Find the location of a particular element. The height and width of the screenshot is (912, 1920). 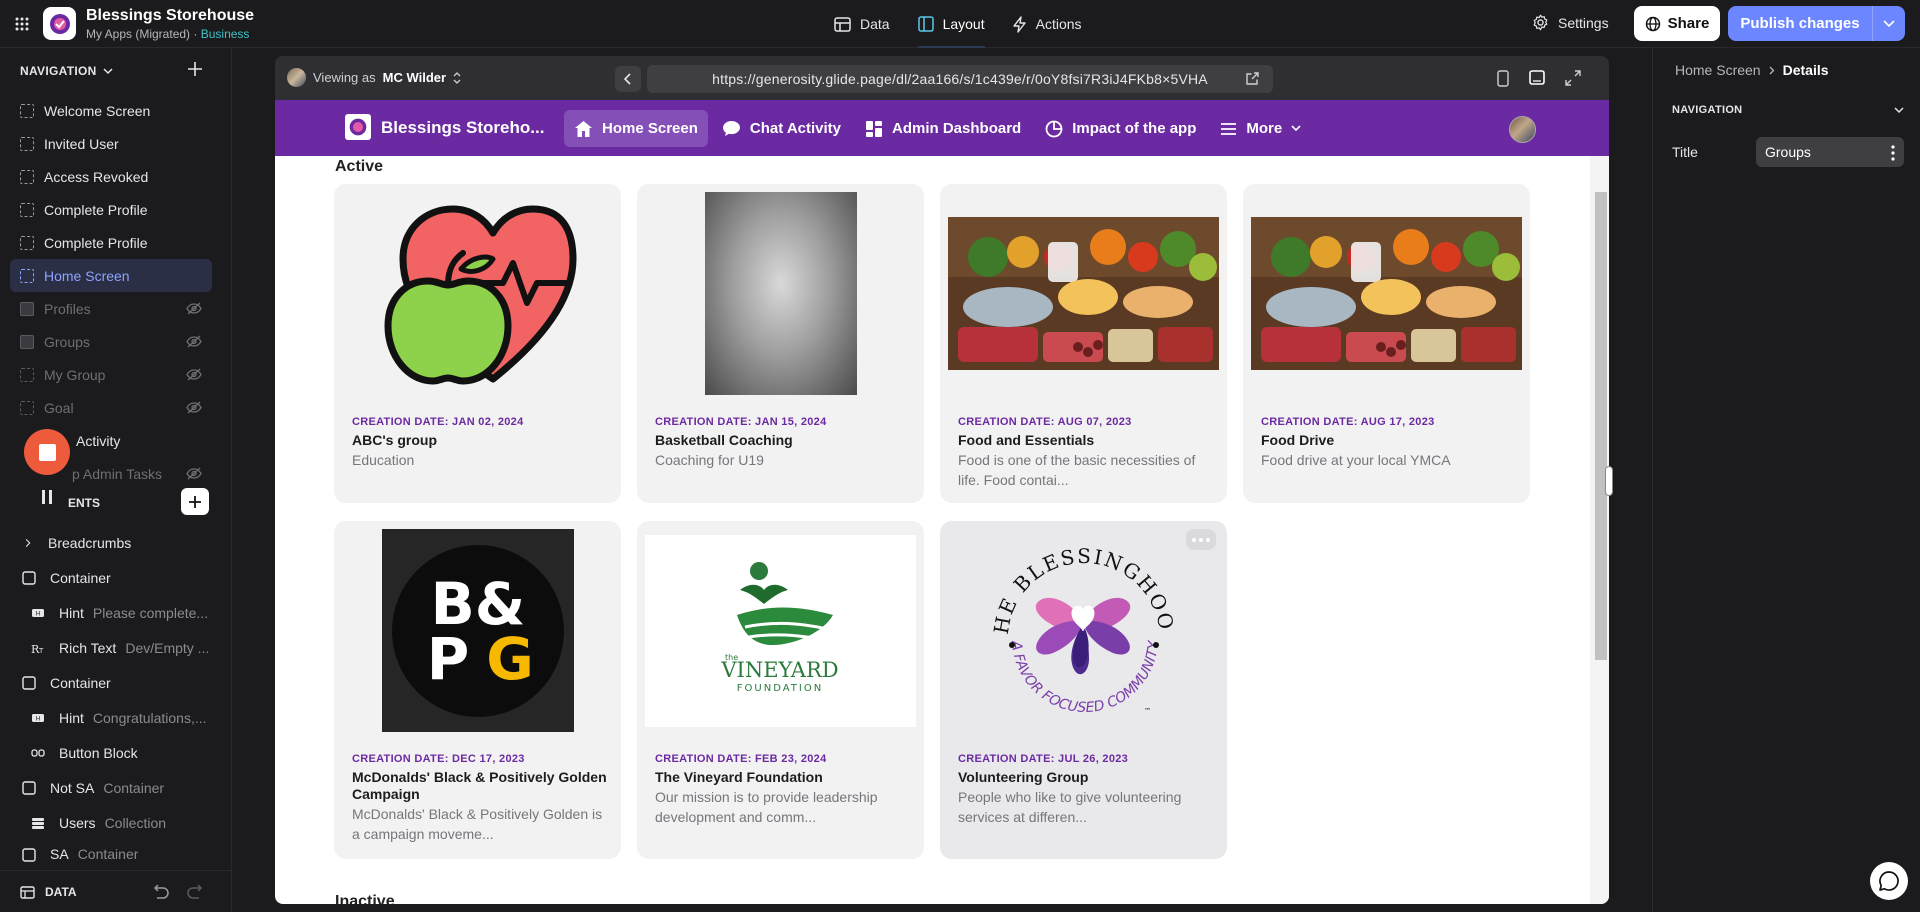

app-nav-chat-activity: Chat Activity is located at coordinates (781, 128).